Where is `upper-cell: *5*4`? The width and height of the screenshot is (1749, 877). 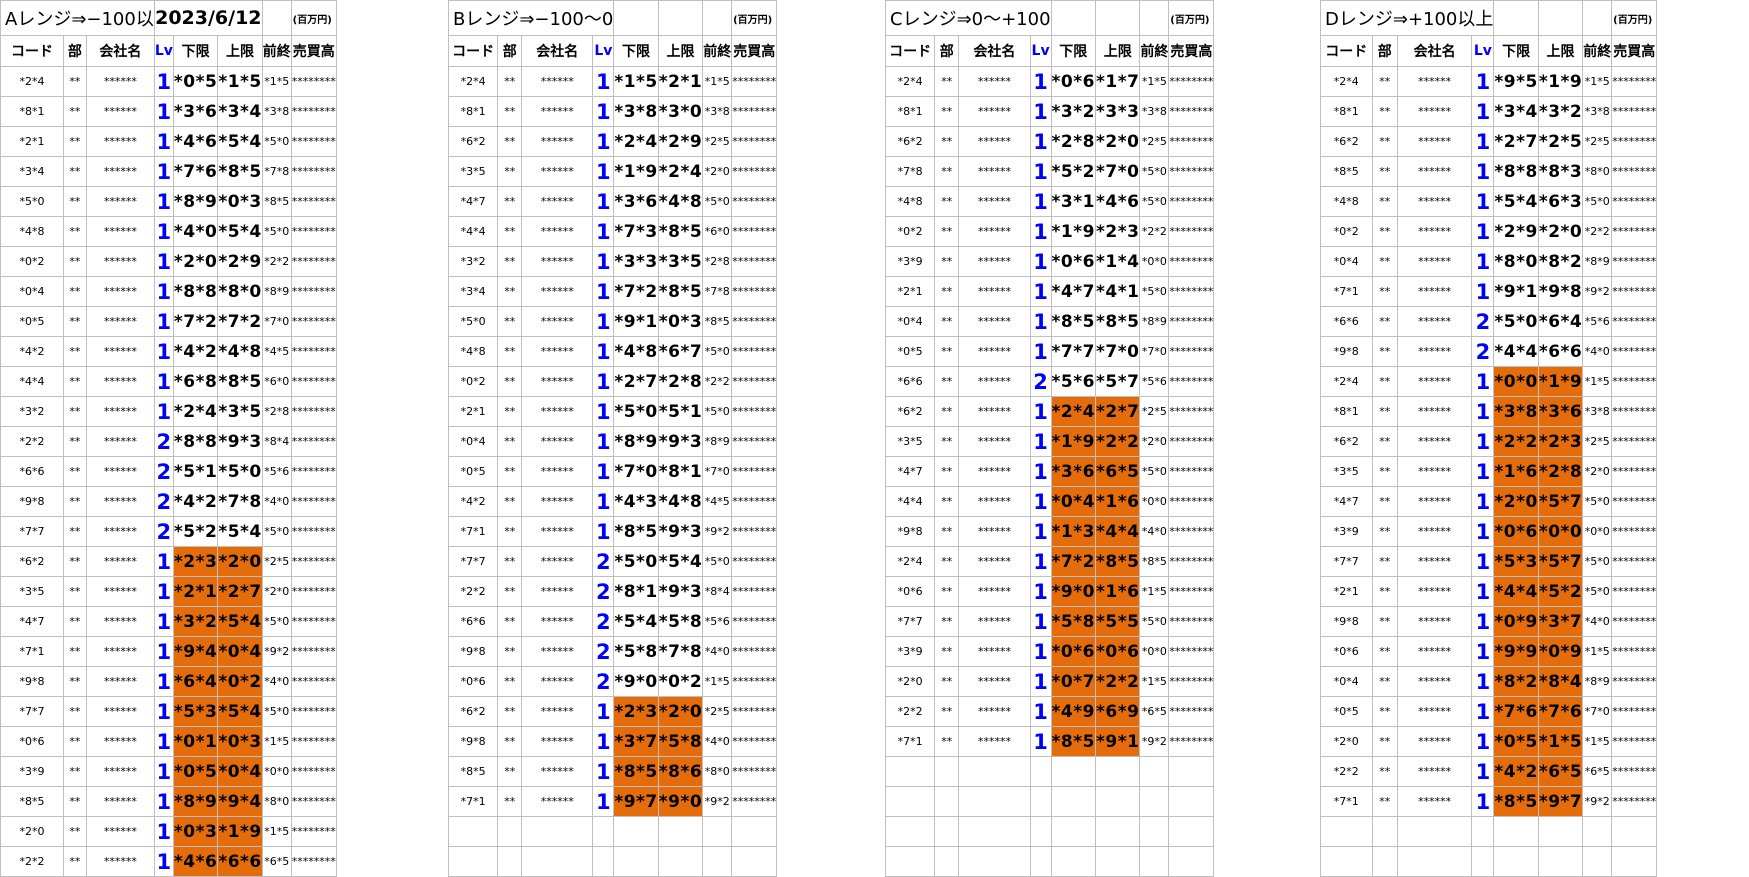 upper-cell: *5*4 is located at coordinates (240, 141).